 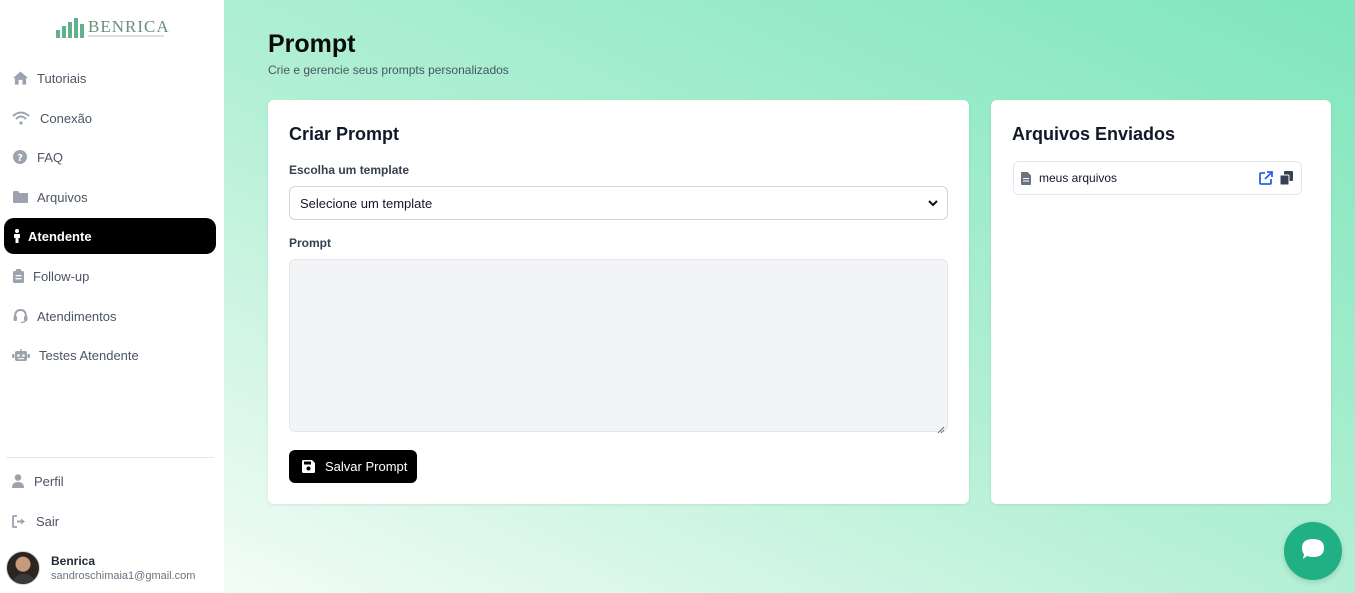 What do you see at coordinates (62, 78) in the screenshot?
I see `sidebar-item-label: Tutoriais` at bounding box center [62, 78].